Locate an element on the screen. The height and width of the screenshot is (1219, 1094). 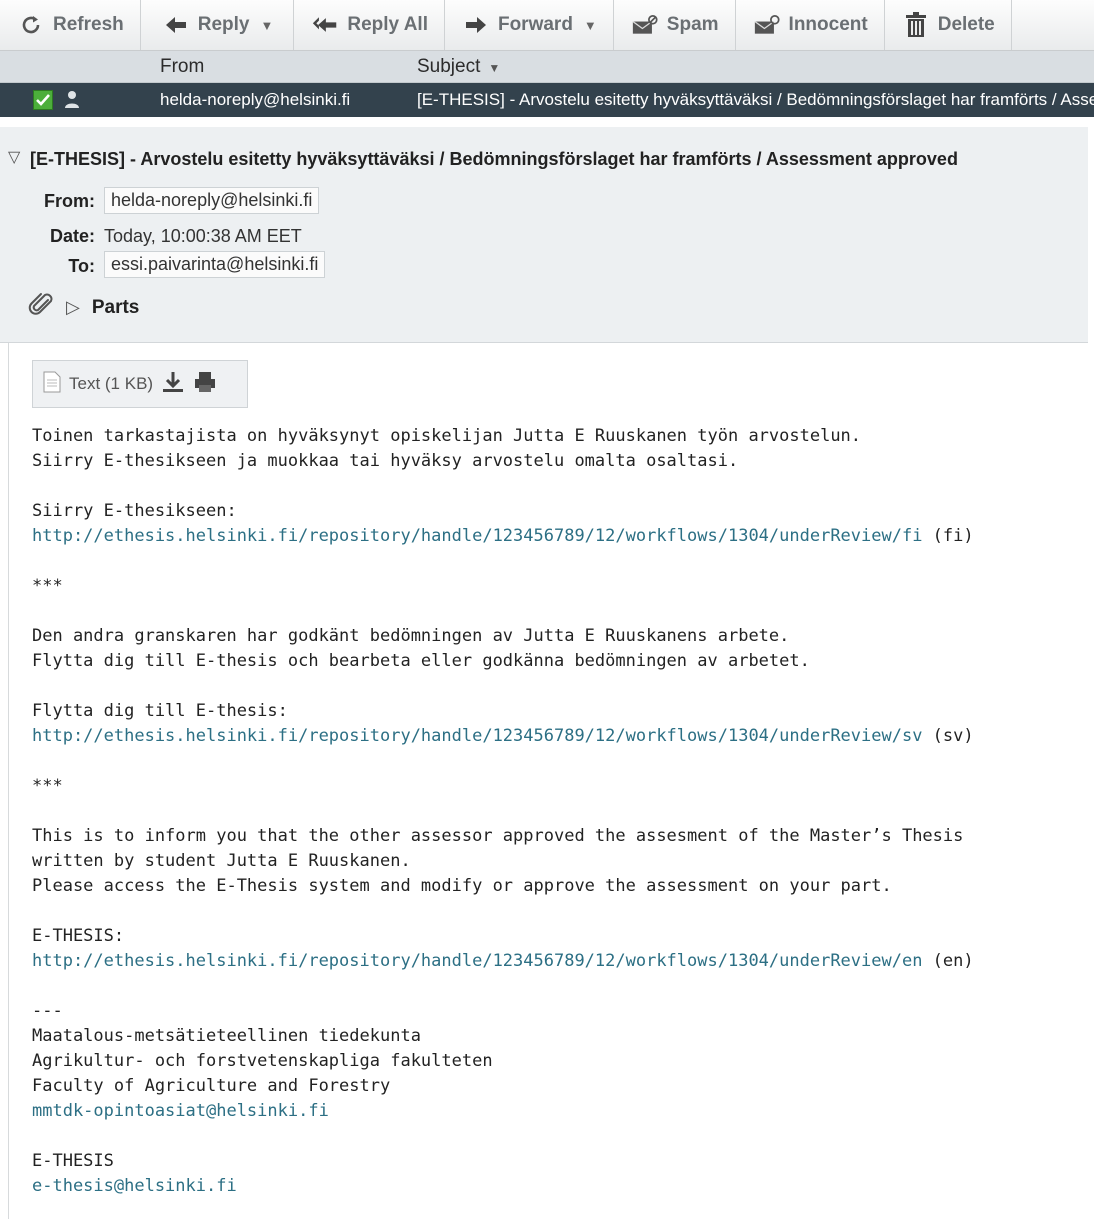
trash-icon is located at coordinates (916, 25).